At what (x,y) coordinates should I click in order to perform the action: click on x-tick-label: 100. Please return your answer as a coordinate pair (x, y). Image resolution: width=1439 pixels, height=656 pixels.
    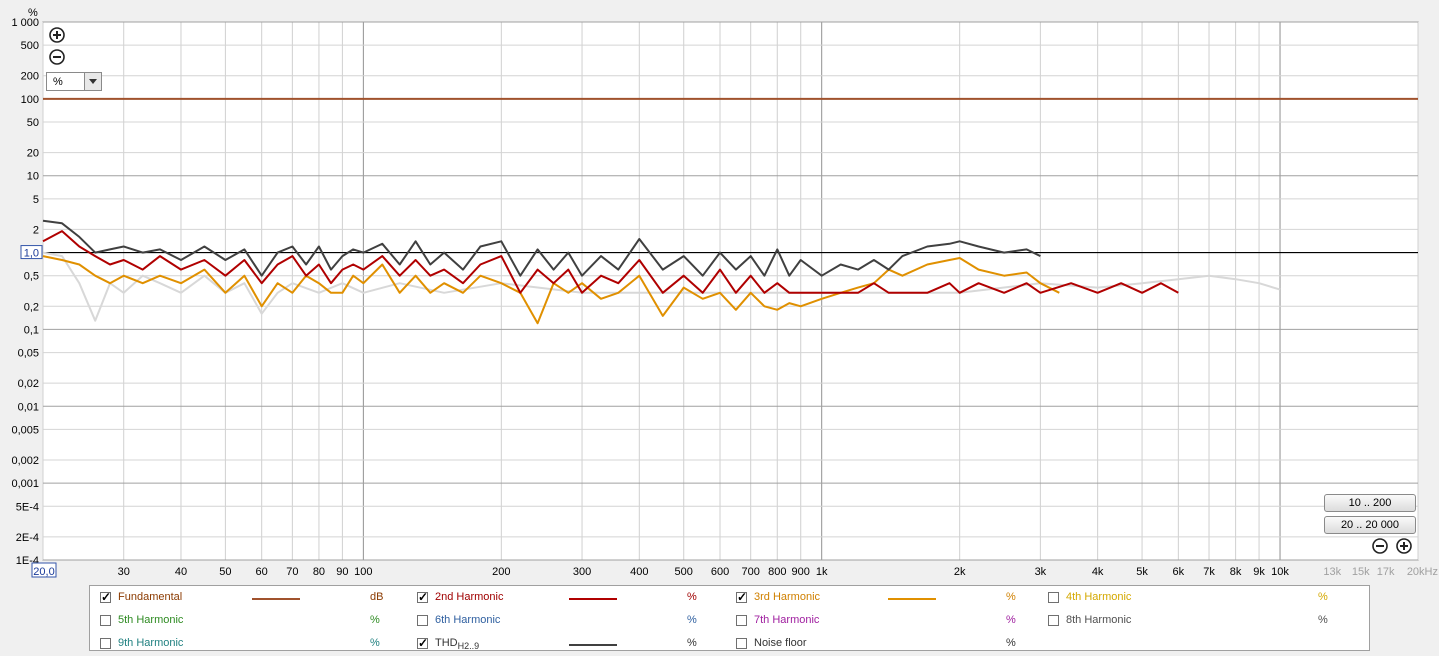
    Looking at the image, I should click on (363, 572).